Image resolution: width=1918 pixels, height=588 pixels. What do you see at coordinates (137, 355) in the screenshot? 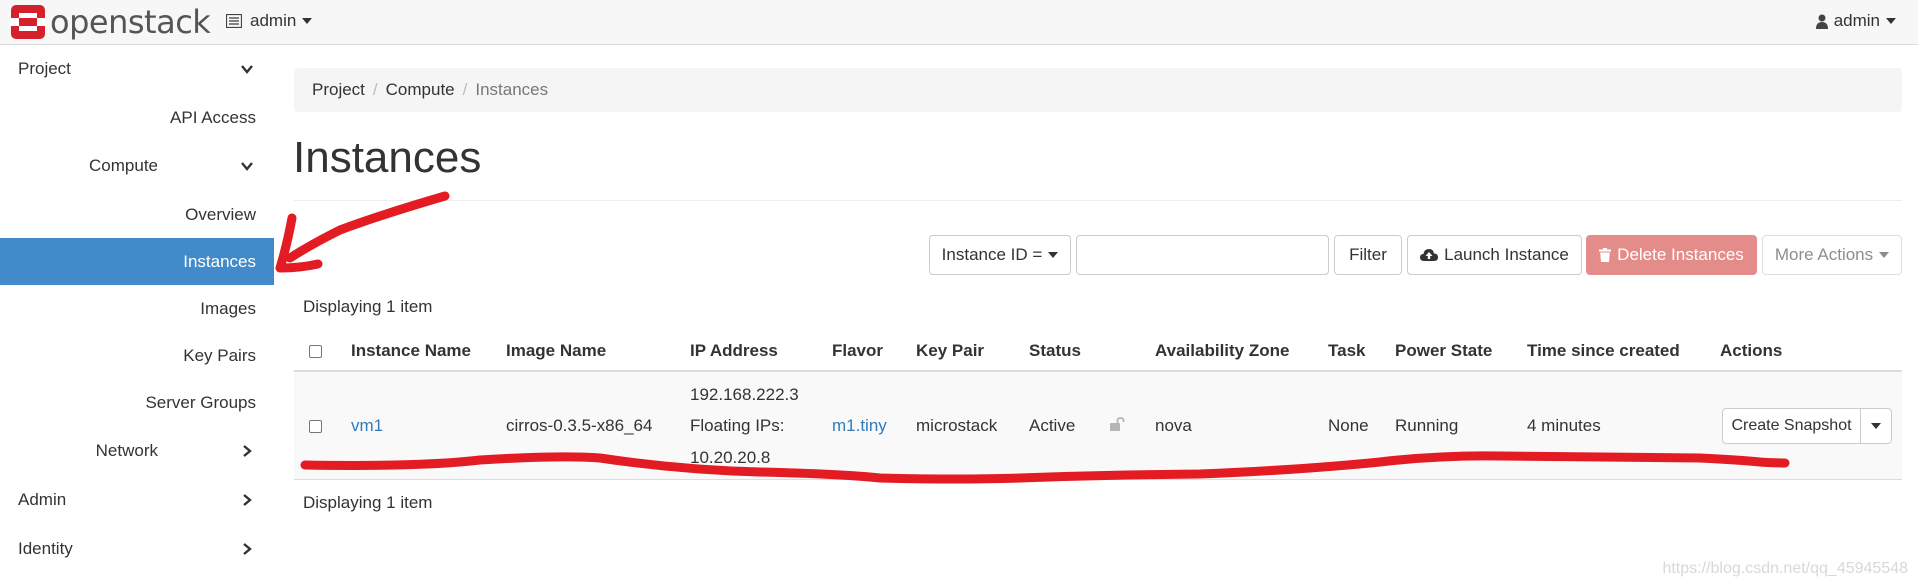
I see `sidebar-item-key-pairs: Key Pairs` at bounding box center [137, 355].